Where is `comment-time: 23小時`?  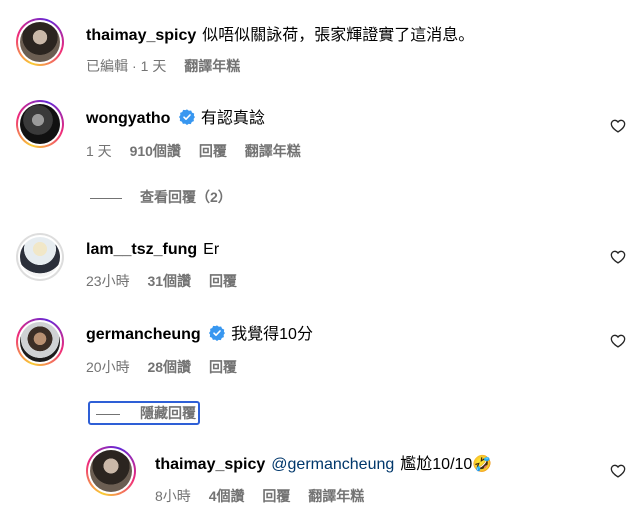 comment-time: 23小時 is located at coordinates (108, 281).